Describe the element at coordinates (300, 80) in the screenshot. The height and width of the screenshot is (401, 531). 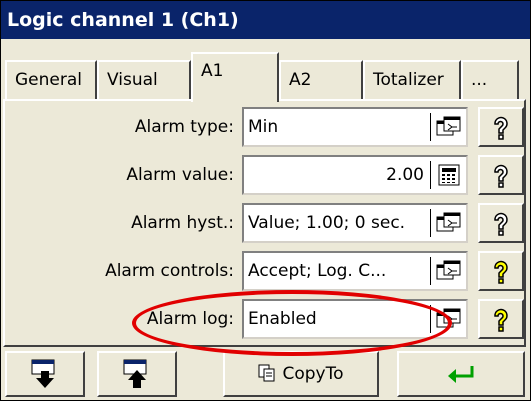
I see `tab-a2-label: A2` at that location.